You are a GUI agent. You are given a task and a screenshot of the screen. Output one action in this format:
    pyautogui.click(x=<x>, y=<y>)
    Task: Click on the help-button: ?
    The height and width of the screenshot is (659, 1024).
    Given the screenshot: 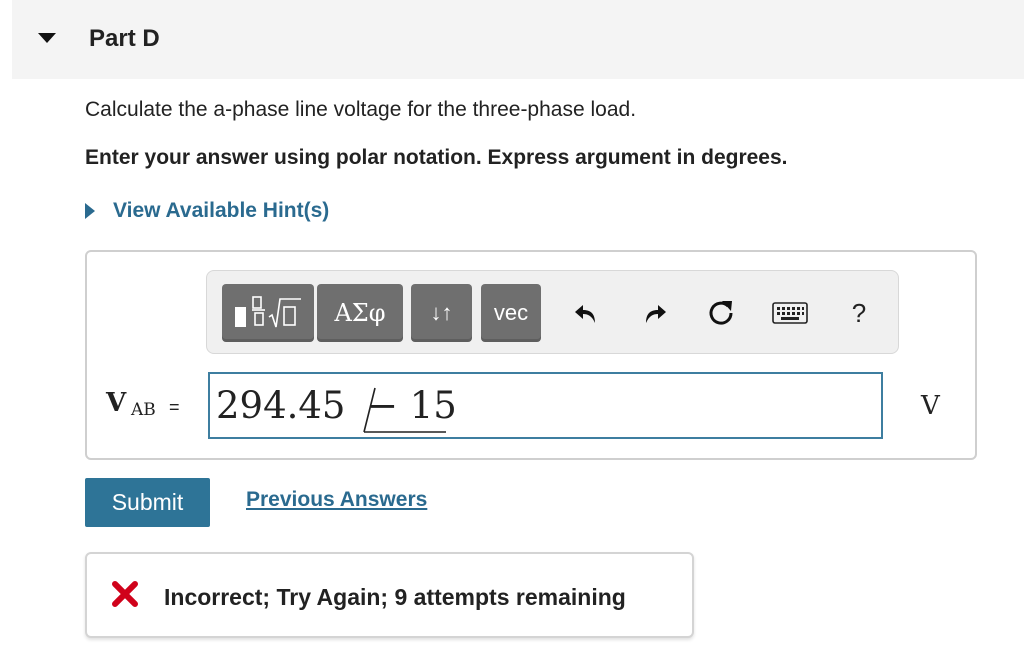 What is the action you would take?
    pyautogui.click(x=859, y=313)
    